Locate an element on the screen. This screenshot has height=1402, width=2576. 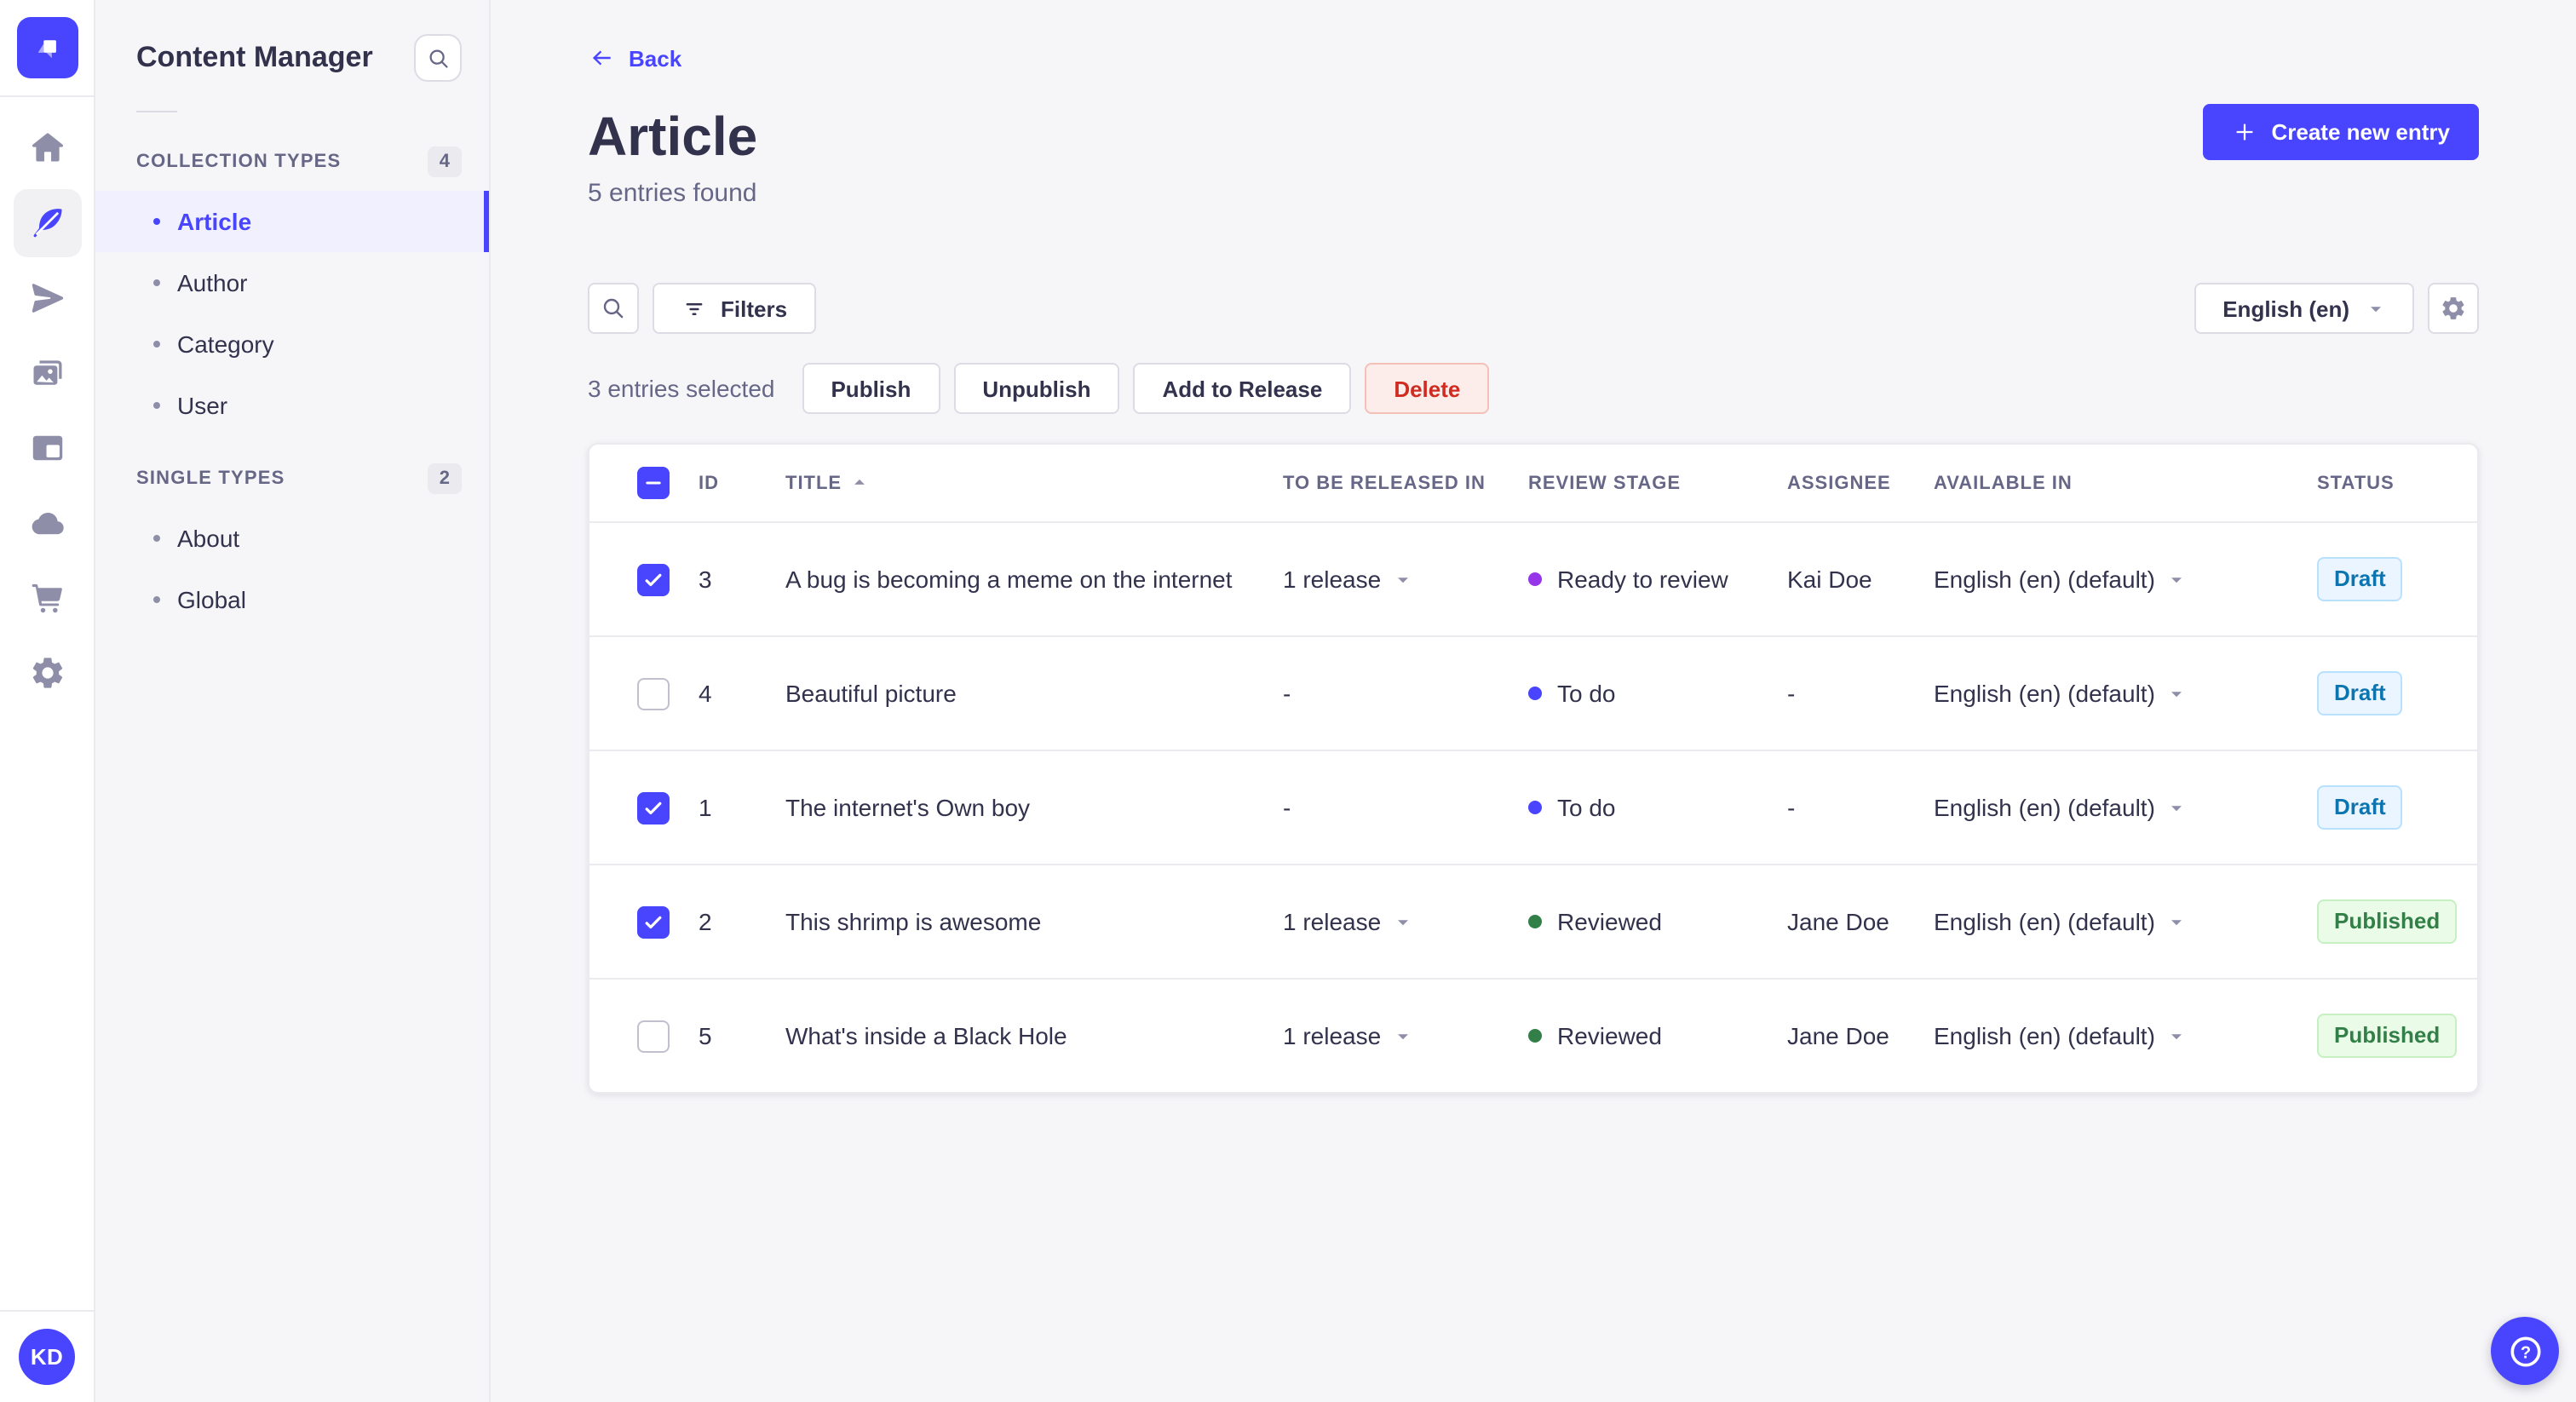
publish-button: Publish is located at coordinates (871, 388).